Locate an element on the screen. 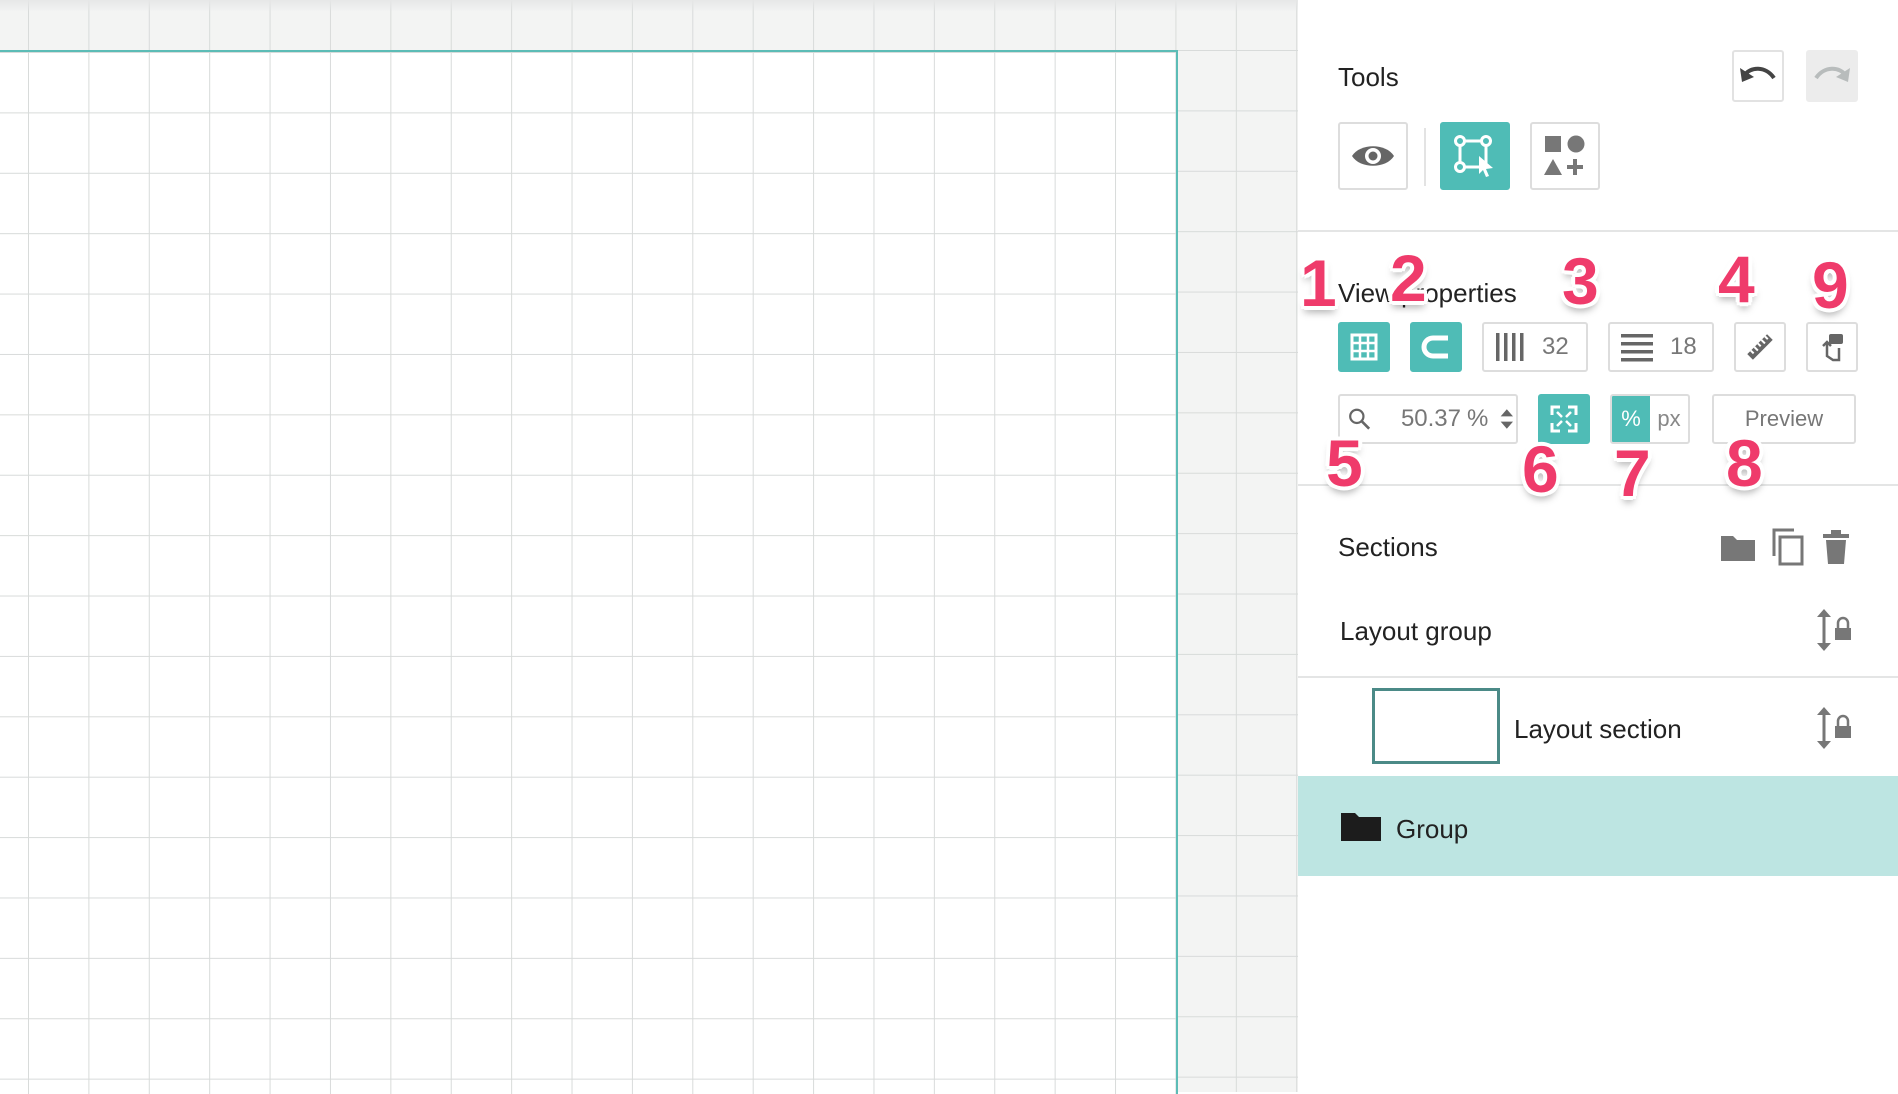  annotation-8: 8 is located at coordinates (1744, 463).